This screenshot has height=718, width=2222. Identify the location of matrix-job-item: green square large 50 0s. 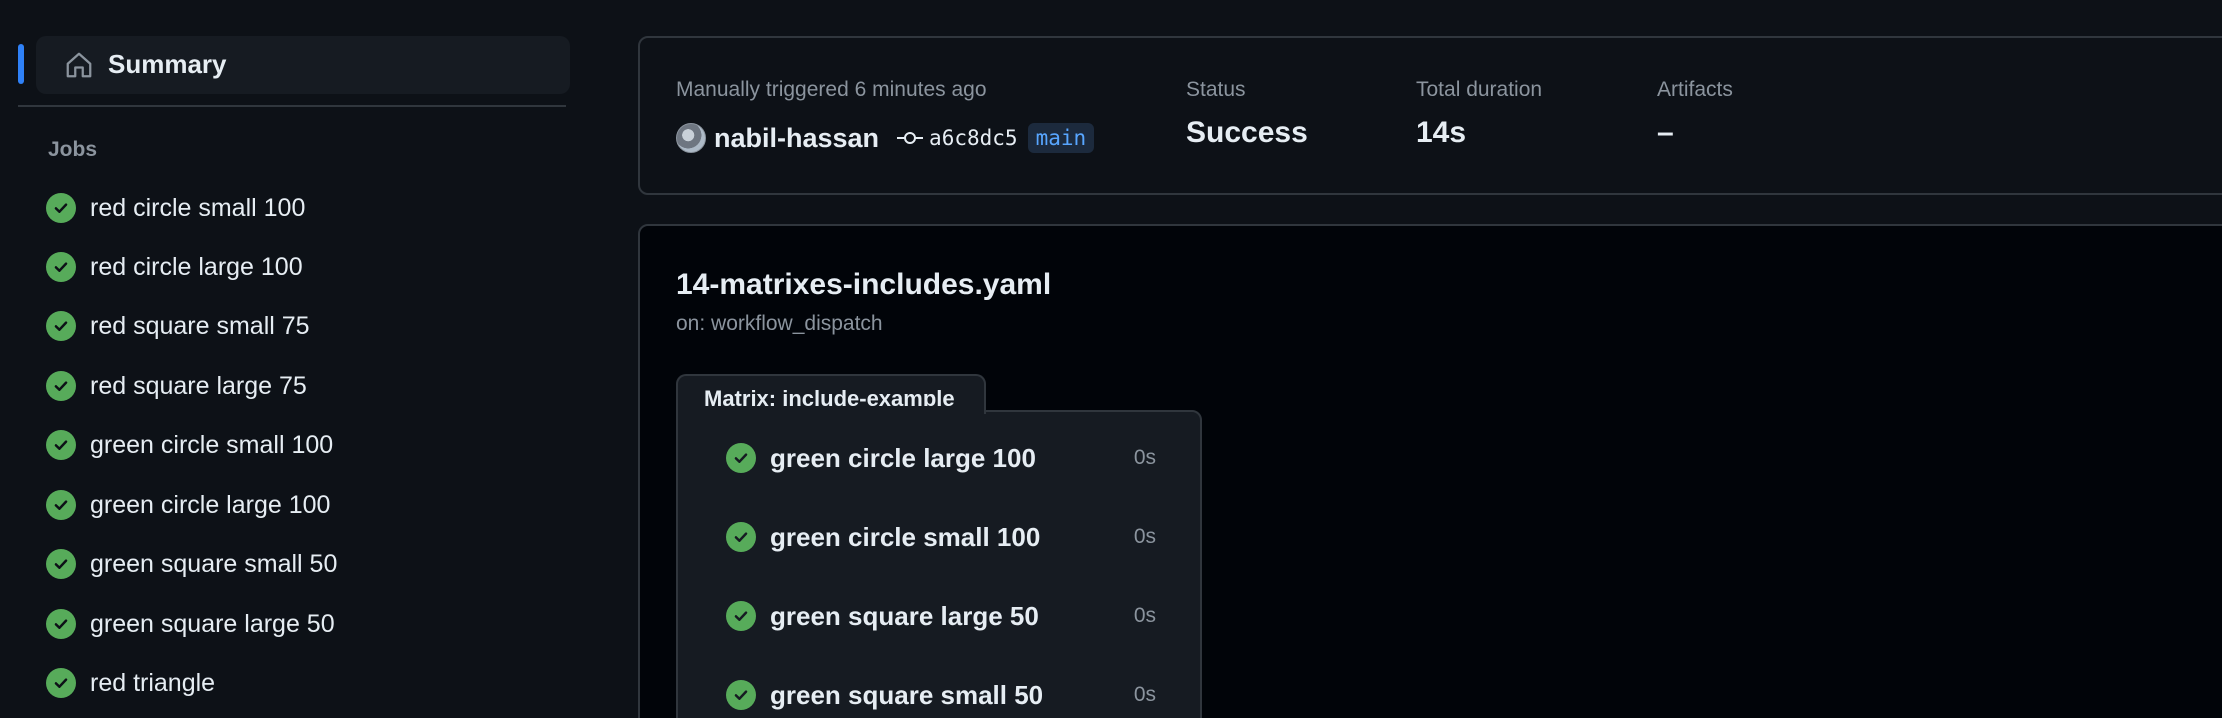
(941, 616).